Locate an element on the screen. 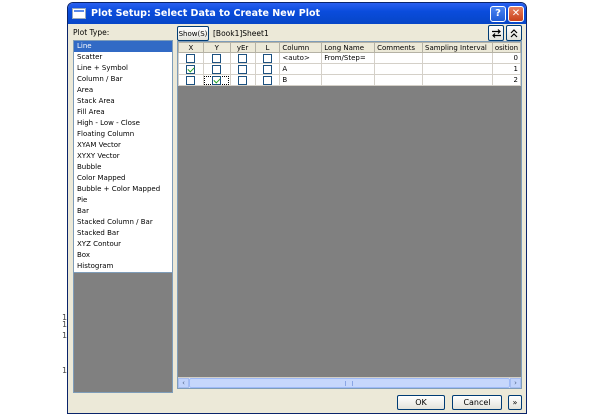 This screenshot has width=591, height=416. header-l: L is located at coordinates (267, 47).